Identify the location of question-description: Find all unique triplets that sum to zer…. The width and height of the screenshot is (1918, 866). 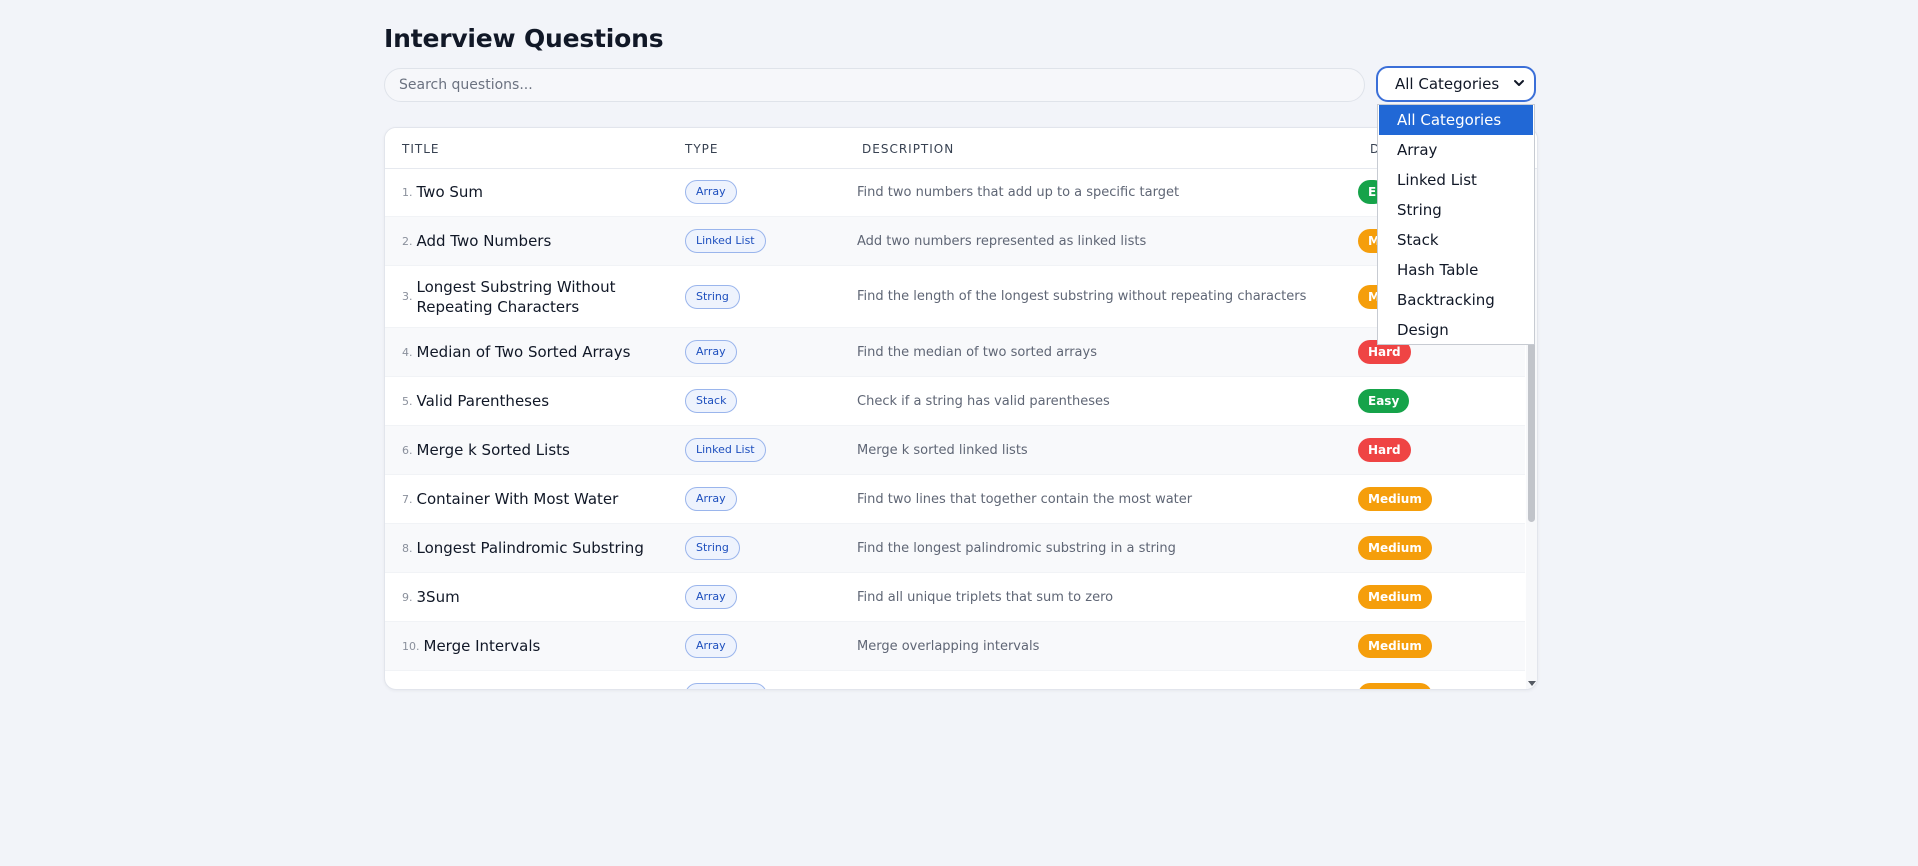
(985, 597).